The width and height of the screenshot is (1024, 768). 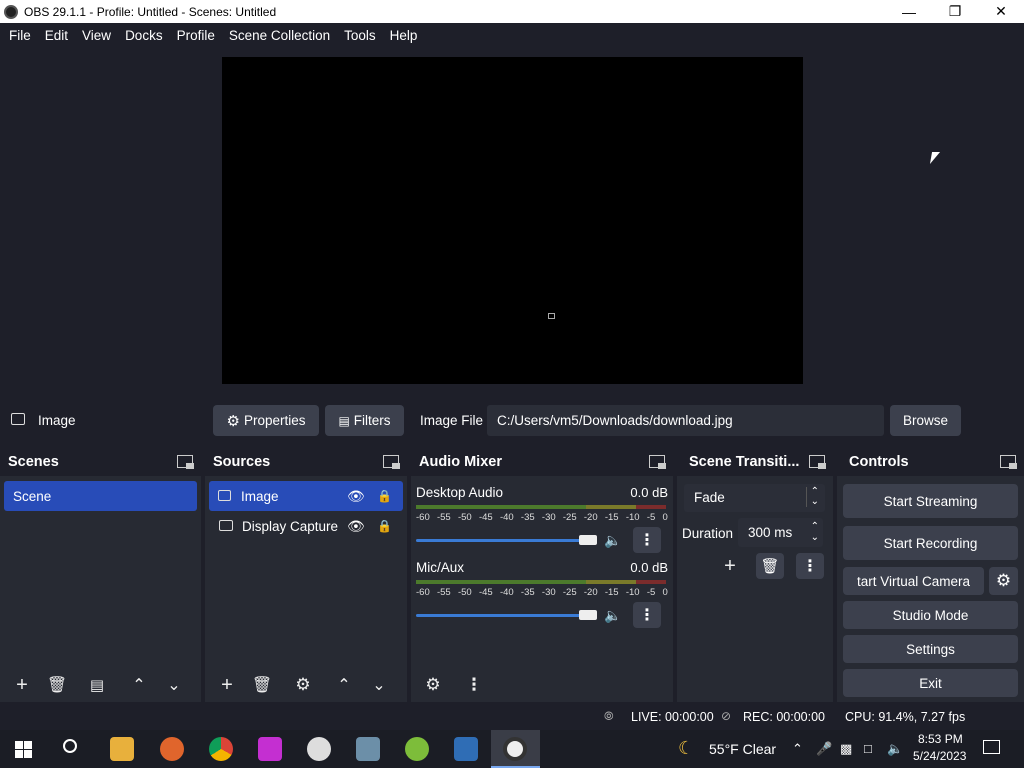 I want to click on clock-time: 8:53 PM, so click(x=940, y=739).